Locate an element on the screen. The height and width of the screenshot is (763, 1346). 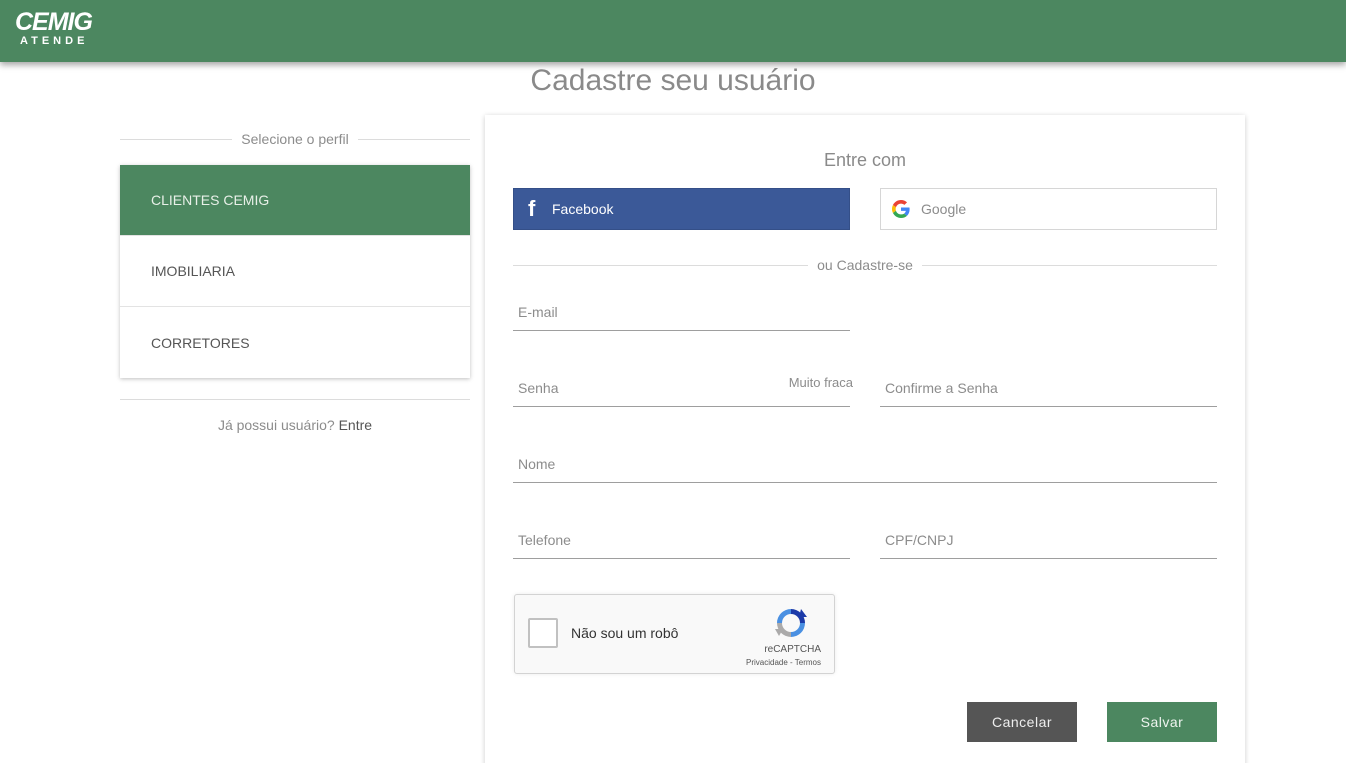
top-header-bar: CEMIG ATENDE is located at coordinates (673, 31).